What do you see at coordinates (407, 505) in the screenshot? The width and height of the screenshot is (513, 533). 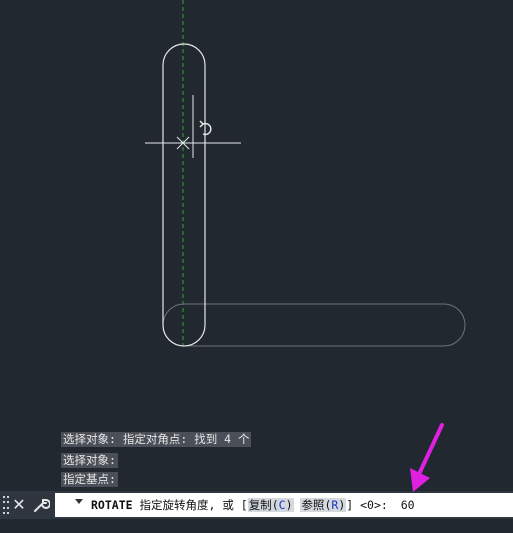 I see `angle-value: 60` at bounding box center [407, 505].